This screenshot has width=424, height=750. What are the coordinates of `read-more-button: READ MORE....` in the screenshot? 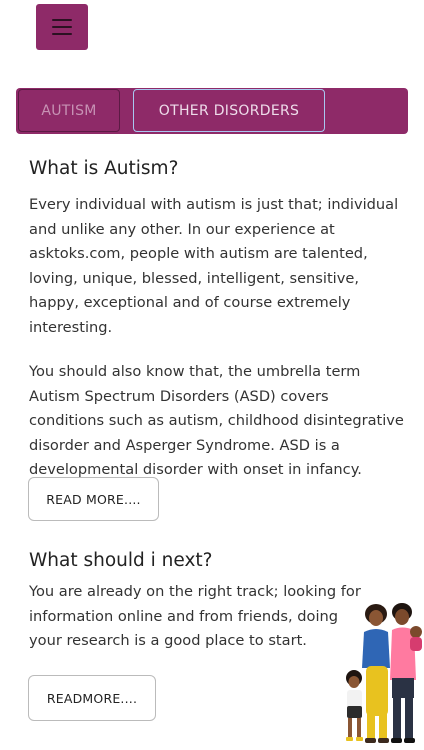 It's located at (93, 499).